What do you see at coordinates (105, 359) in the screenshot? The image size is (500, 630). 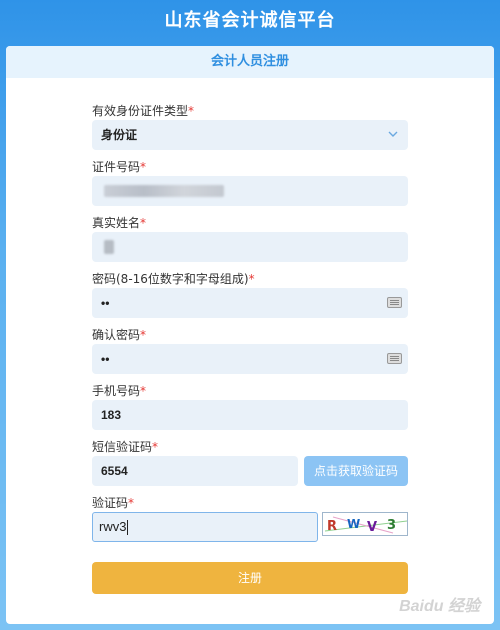 I see `confirm-password-value: ••` at bounding box center [105, 359].